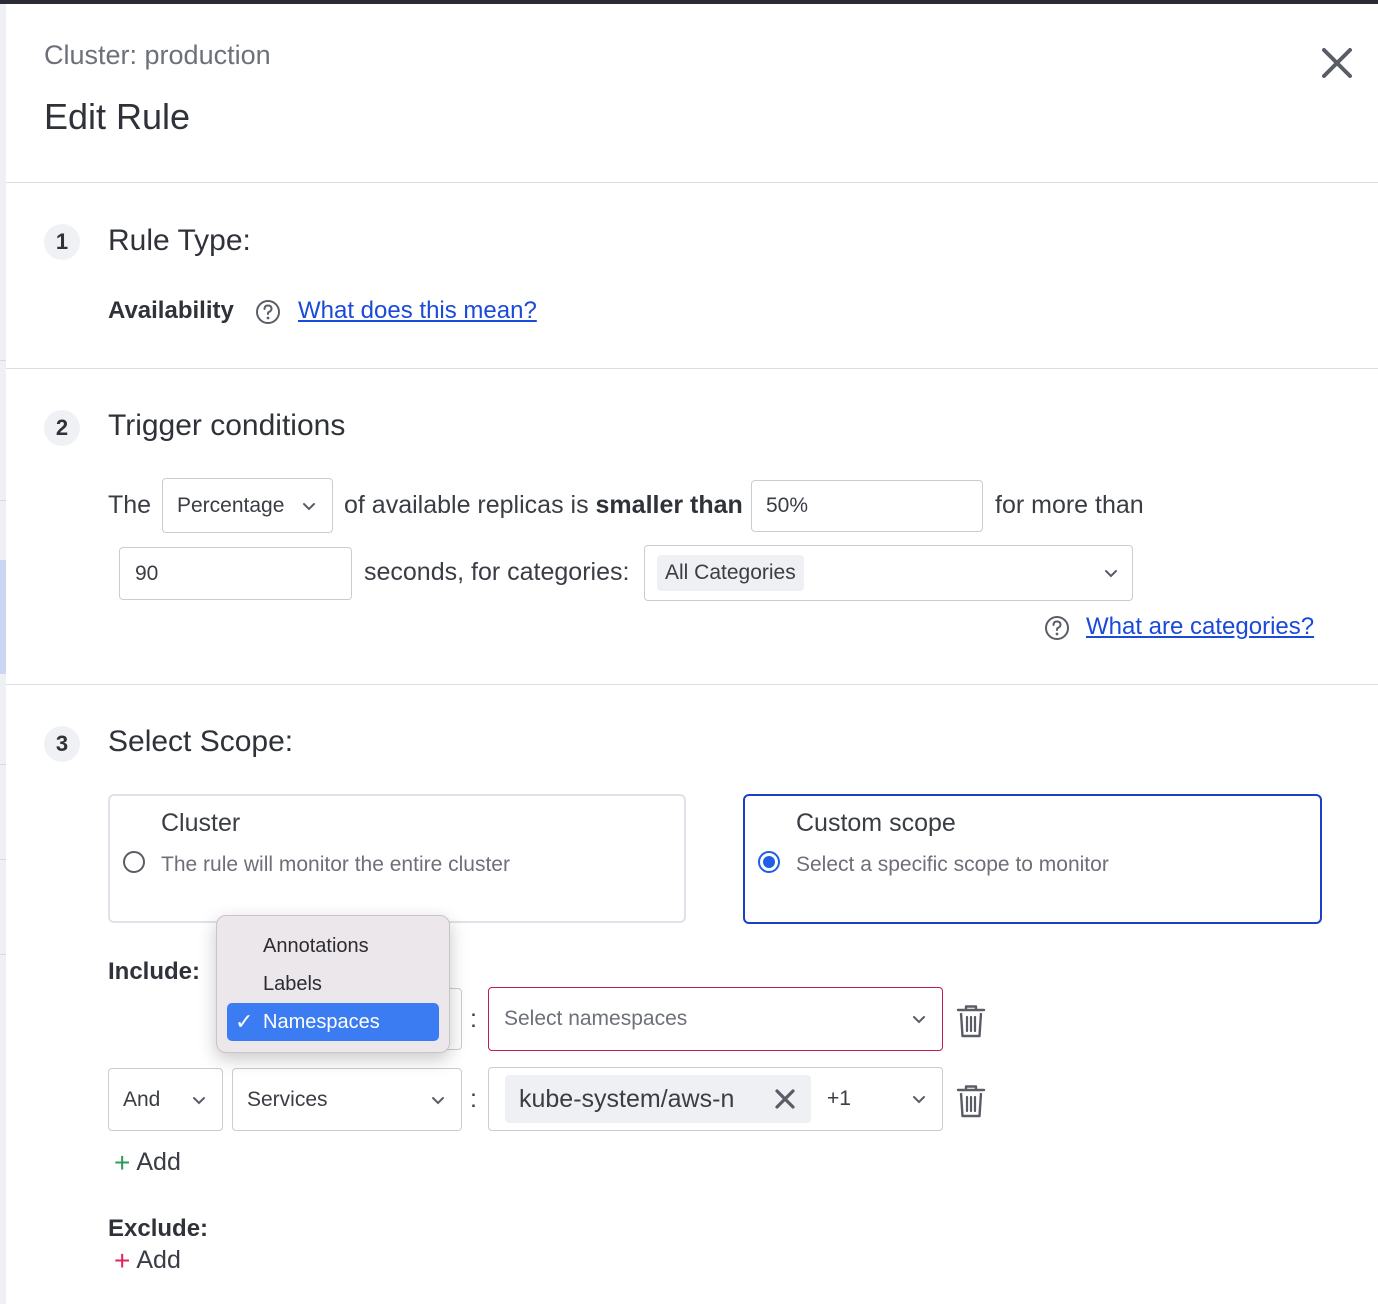  I want to click on more-count: +1, so click(839, 1098).